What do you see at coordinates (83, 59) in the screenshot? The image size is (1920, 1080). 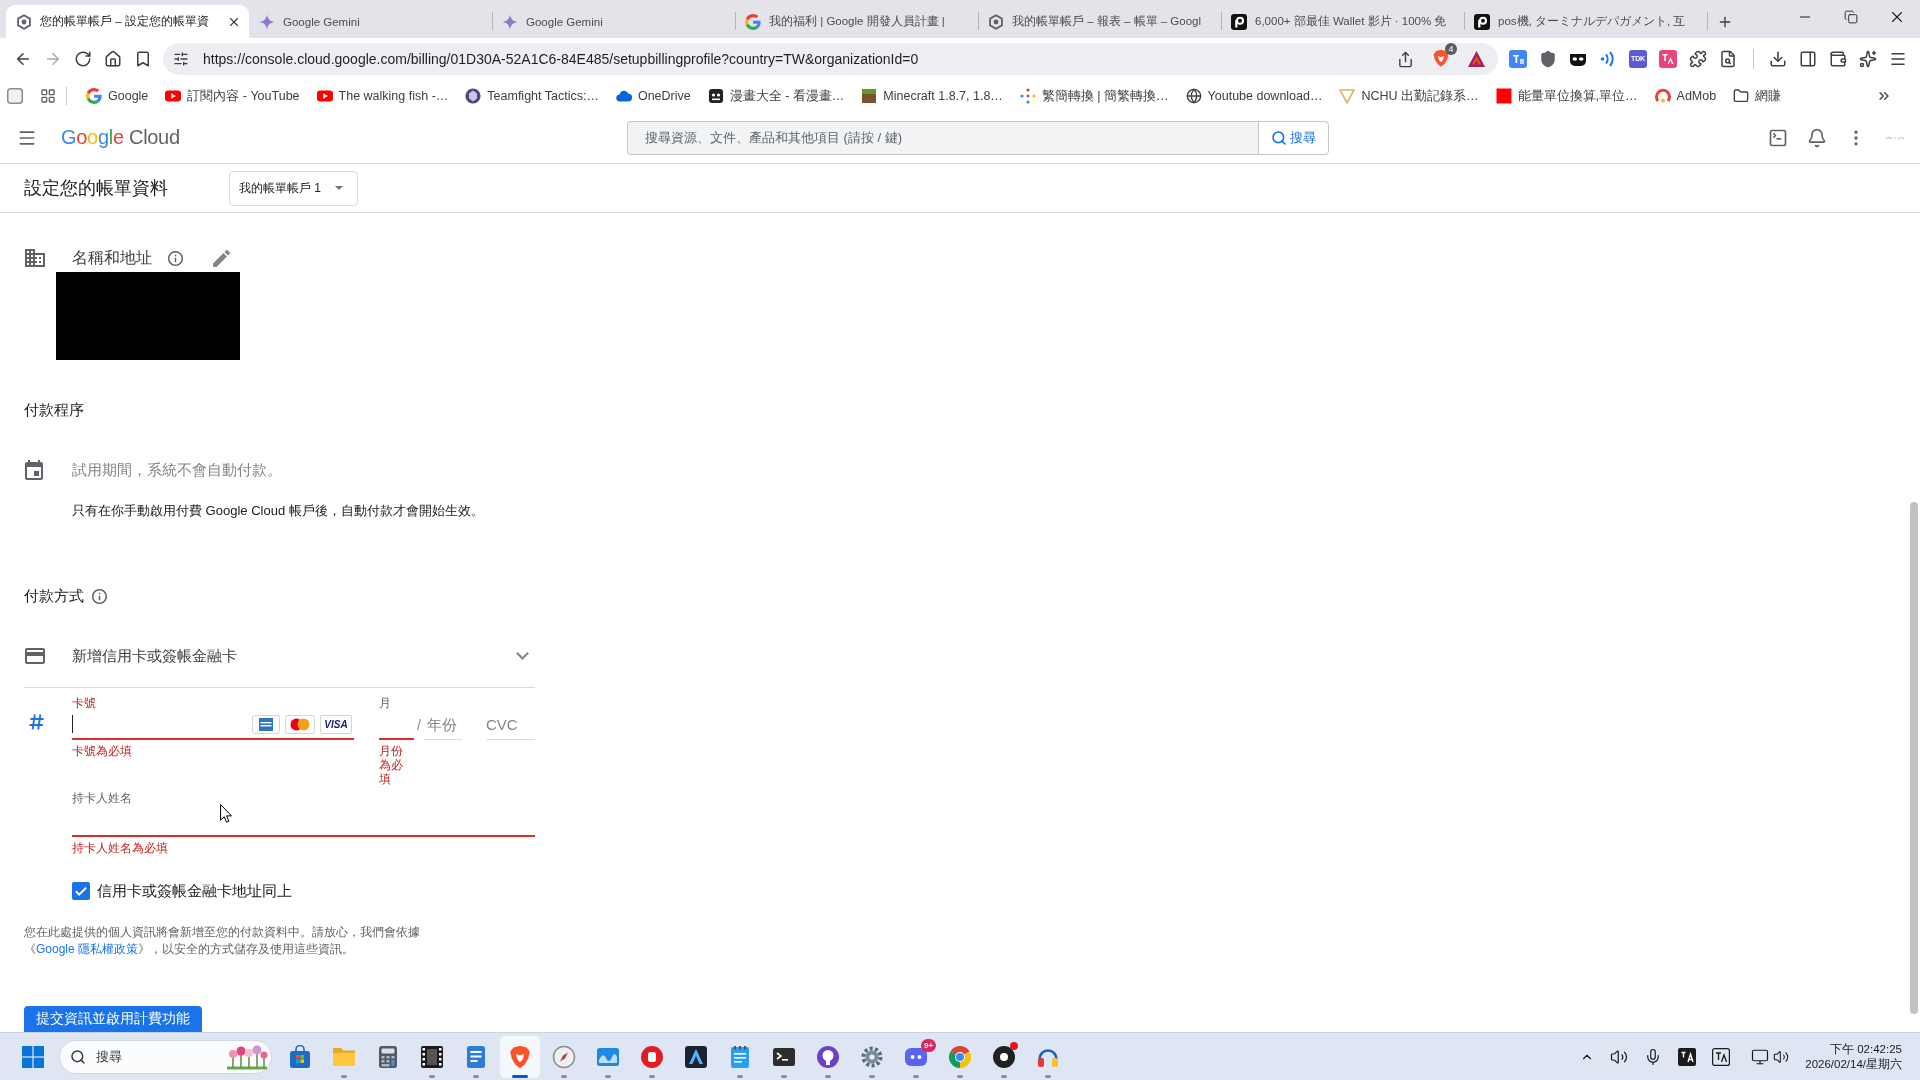 I see `reload-icon` at bounding box center [83, 59].